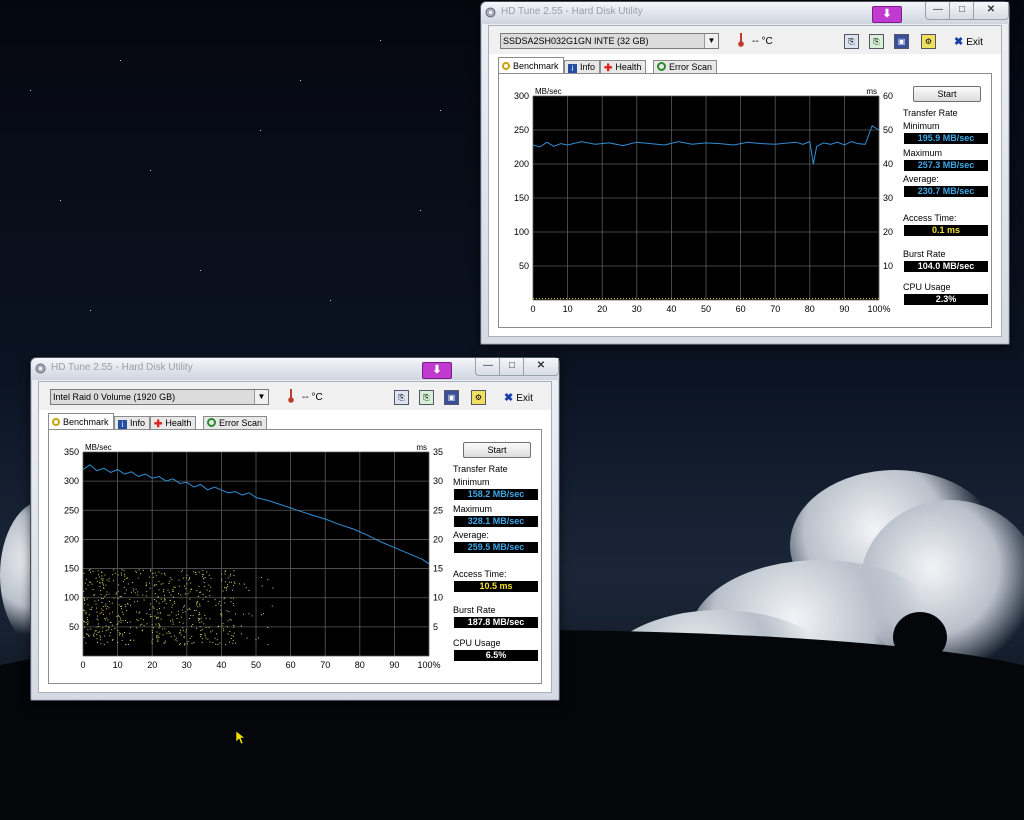  I want to click on access-time-value: 0.1 ms, so click(946, 230).